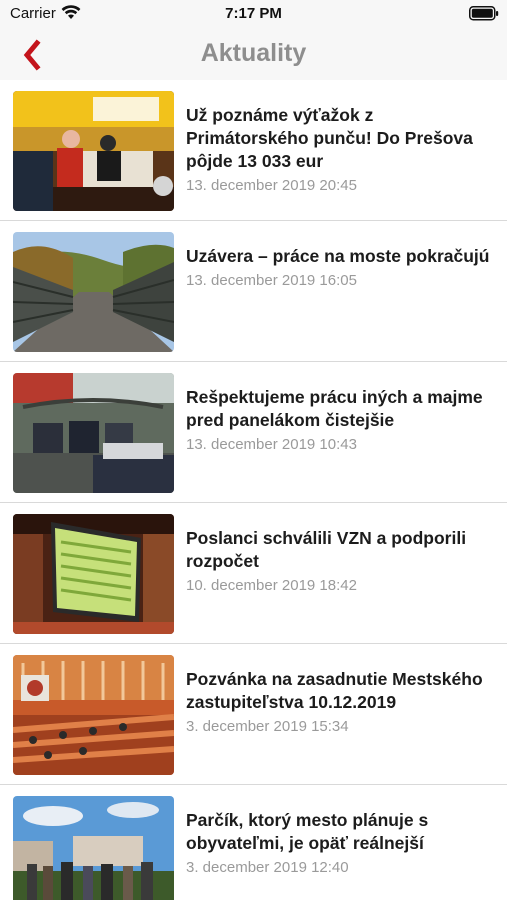  Describe the element at coordinates (271, 585) in the screenshot. I see `news-date: 10. december 2019 18:42` at that location.